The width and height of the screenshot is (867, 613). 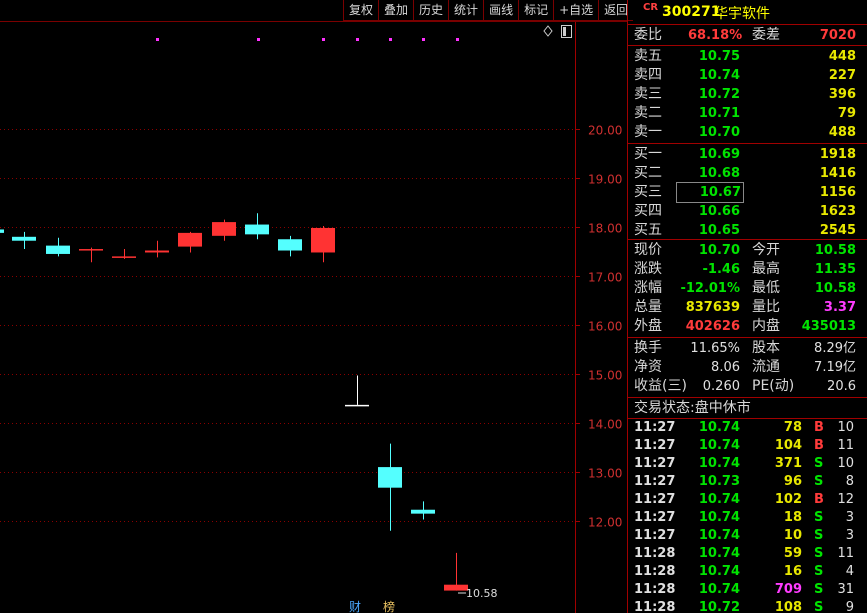 I want to click on toolbar-button-6: +自选, so click(x=575, y=10).